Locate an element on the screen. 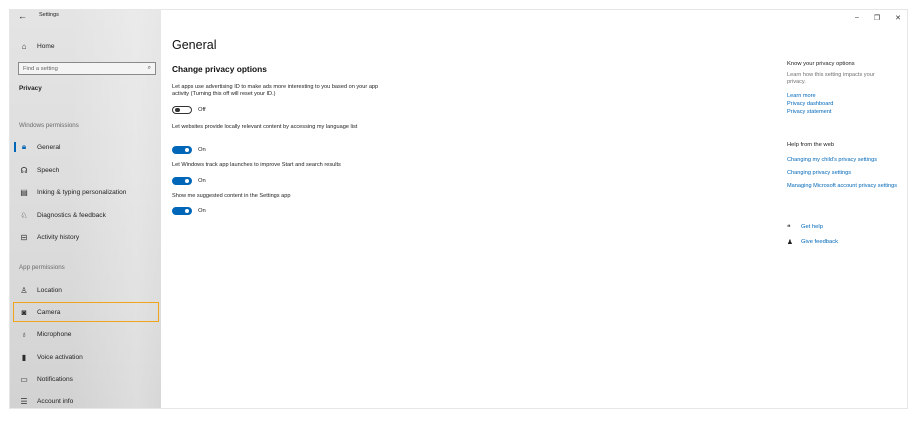 Image resolution: width=920 pixels, height=422 pixels. app-title: Settings is located at coordinates (49, 15).